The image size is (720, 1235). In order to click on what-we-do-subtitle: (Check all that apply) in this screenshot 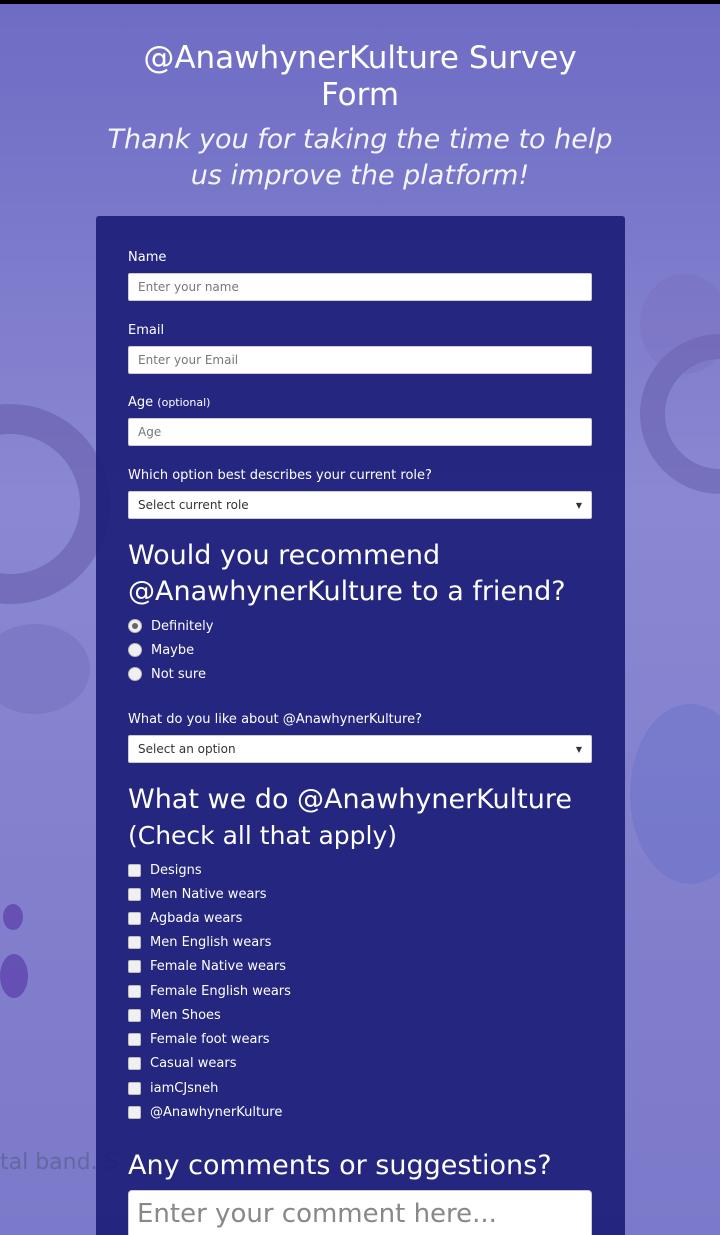, I will do `click(263, 835)`.